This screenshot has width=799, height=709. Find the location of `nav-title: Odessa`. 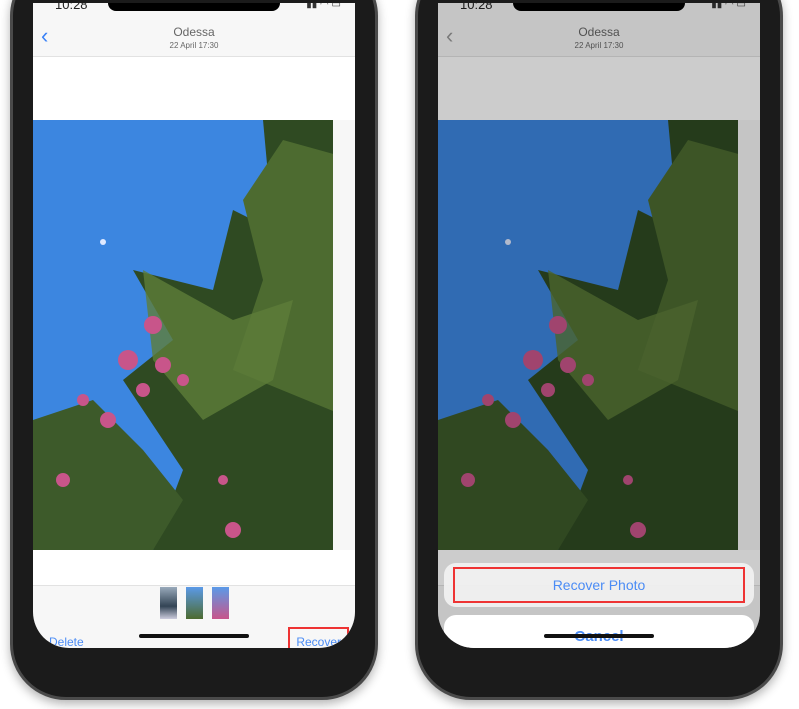

nav-title: Odessa is located at coordinates (194, 32).